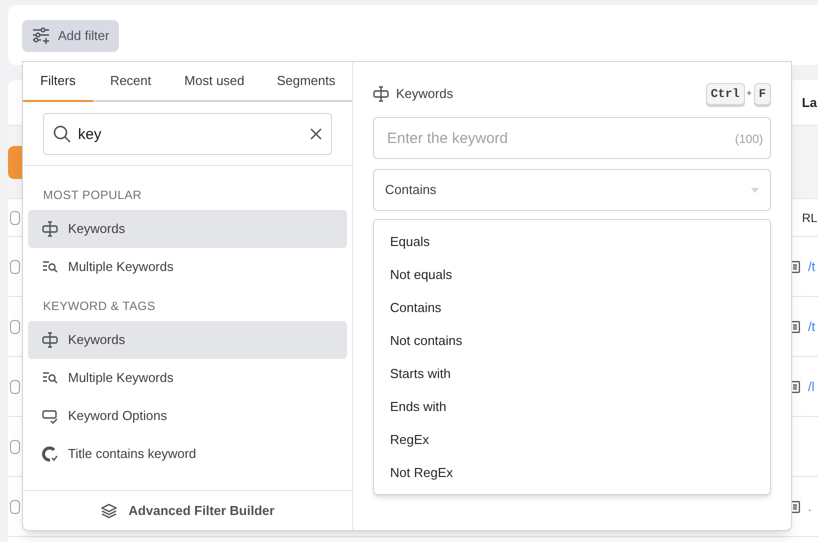 Image resolution: width=818 pixels, height=542 pixels. Describe the element at coordinates (15, 162) in the screenshot. I see `action-button` at that location.